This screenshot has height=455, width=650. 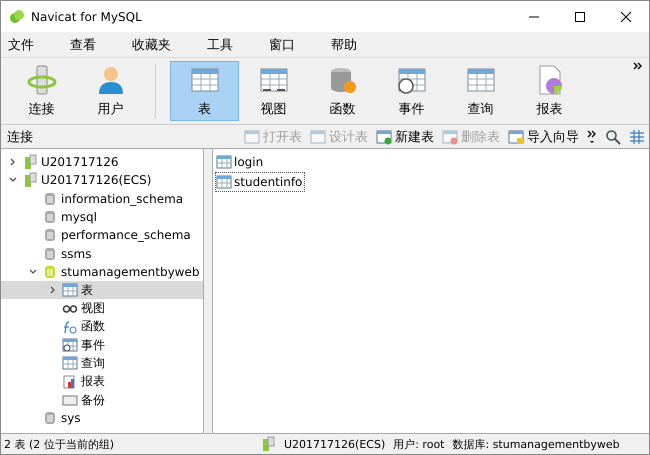 What do you see at coordinates (637, 136) in the screenshot?
I see `grid-view-icon` at bounding box center [637, 136].